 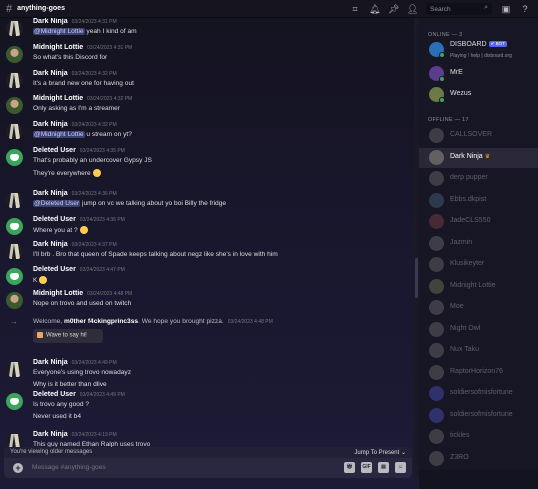 I want to click on wave-button: Wave to say hi!, so click(x=68, y=336).